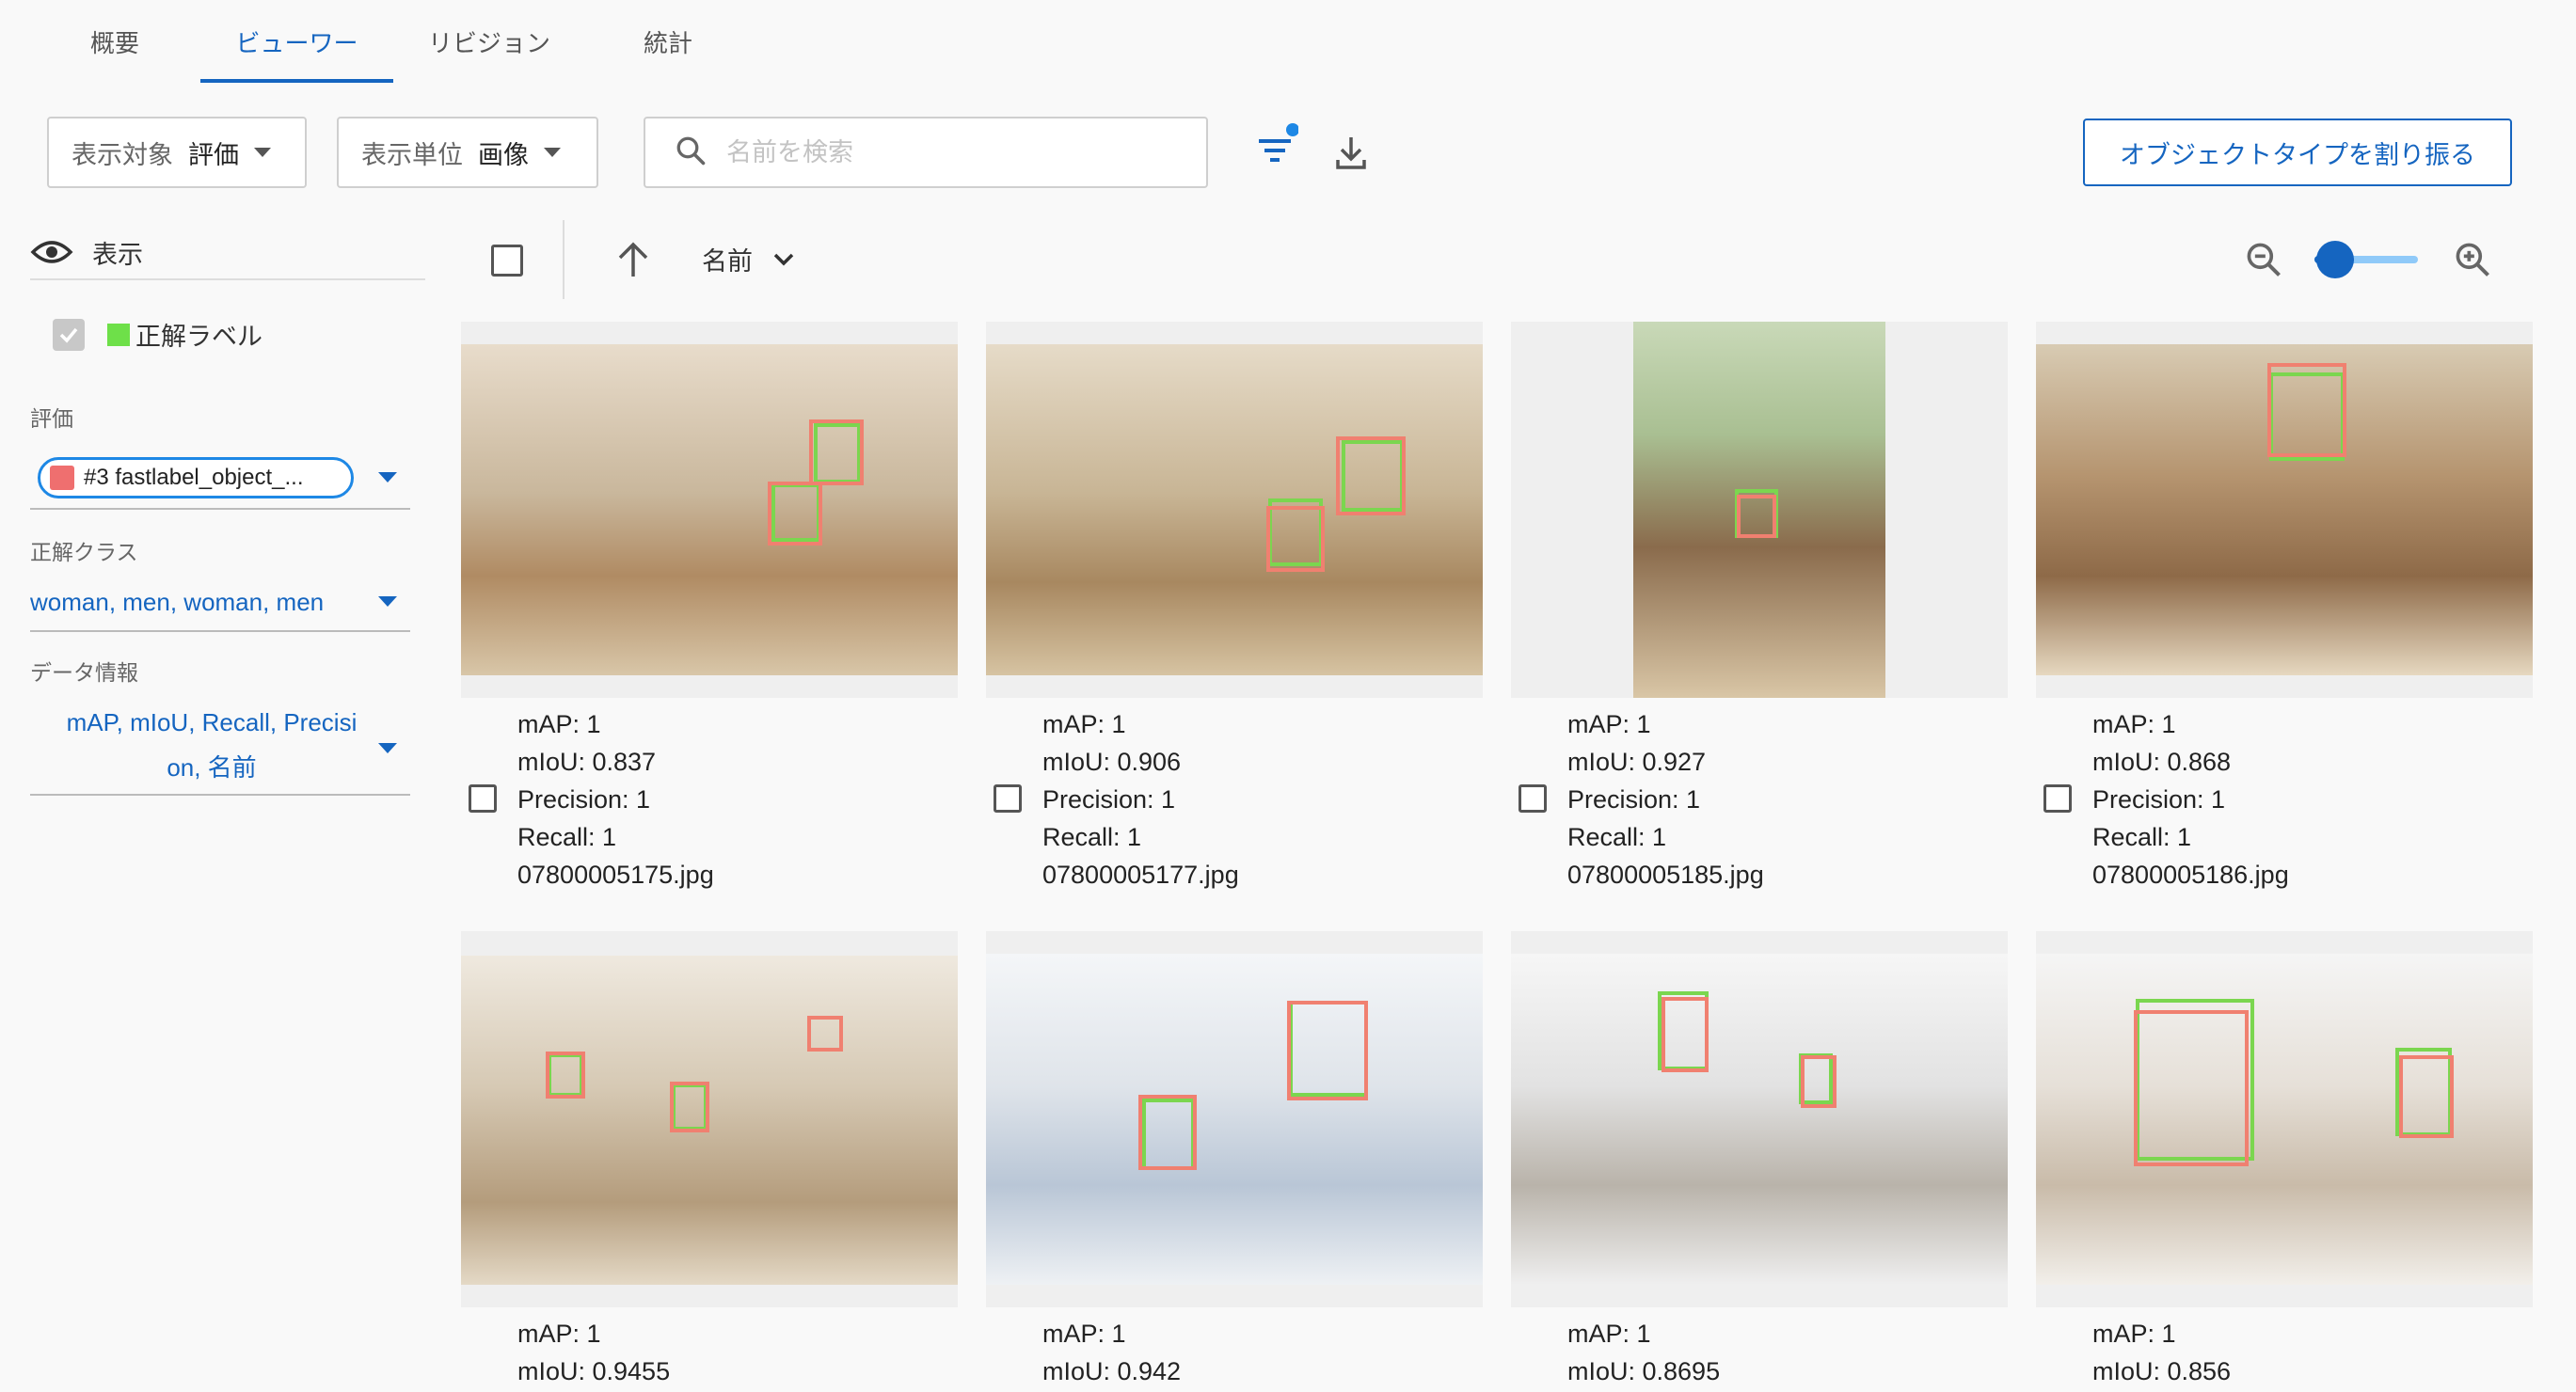  Describe the element at coordinates (296, 42) in the screenshot. I see `tab-viewer: ビューワー` at that location.